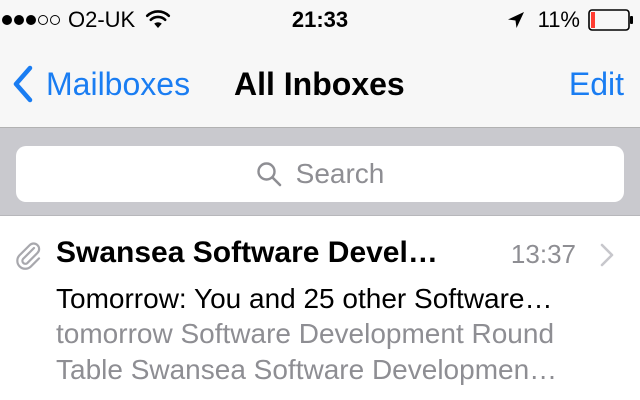  What do you see at coordinates (340, 173) in the screenshot?
I see `search-placeholder: Search` at bounding box center [340, 173].